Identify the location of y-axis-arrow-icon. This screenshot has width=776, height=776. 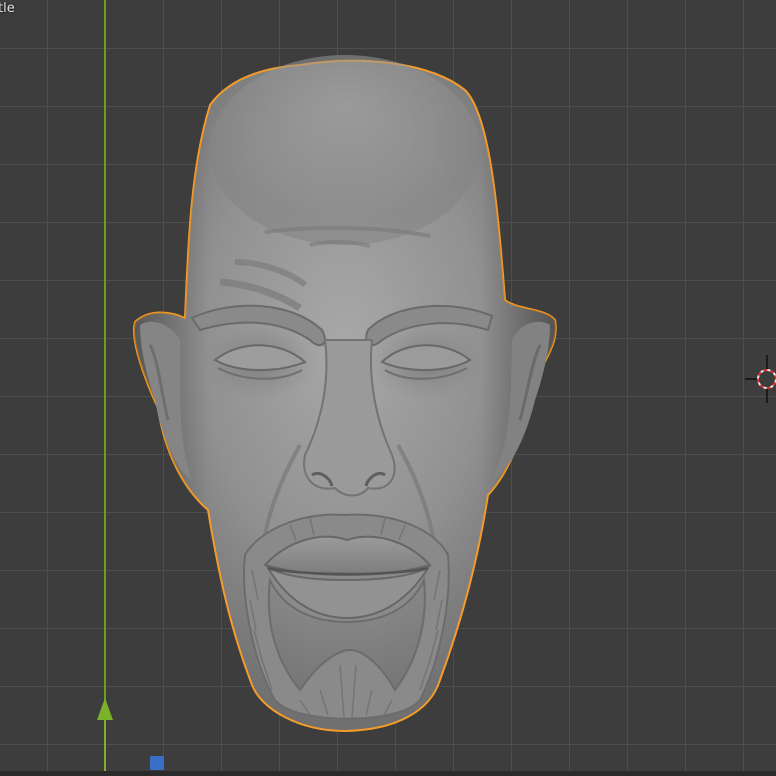
(105, 737).